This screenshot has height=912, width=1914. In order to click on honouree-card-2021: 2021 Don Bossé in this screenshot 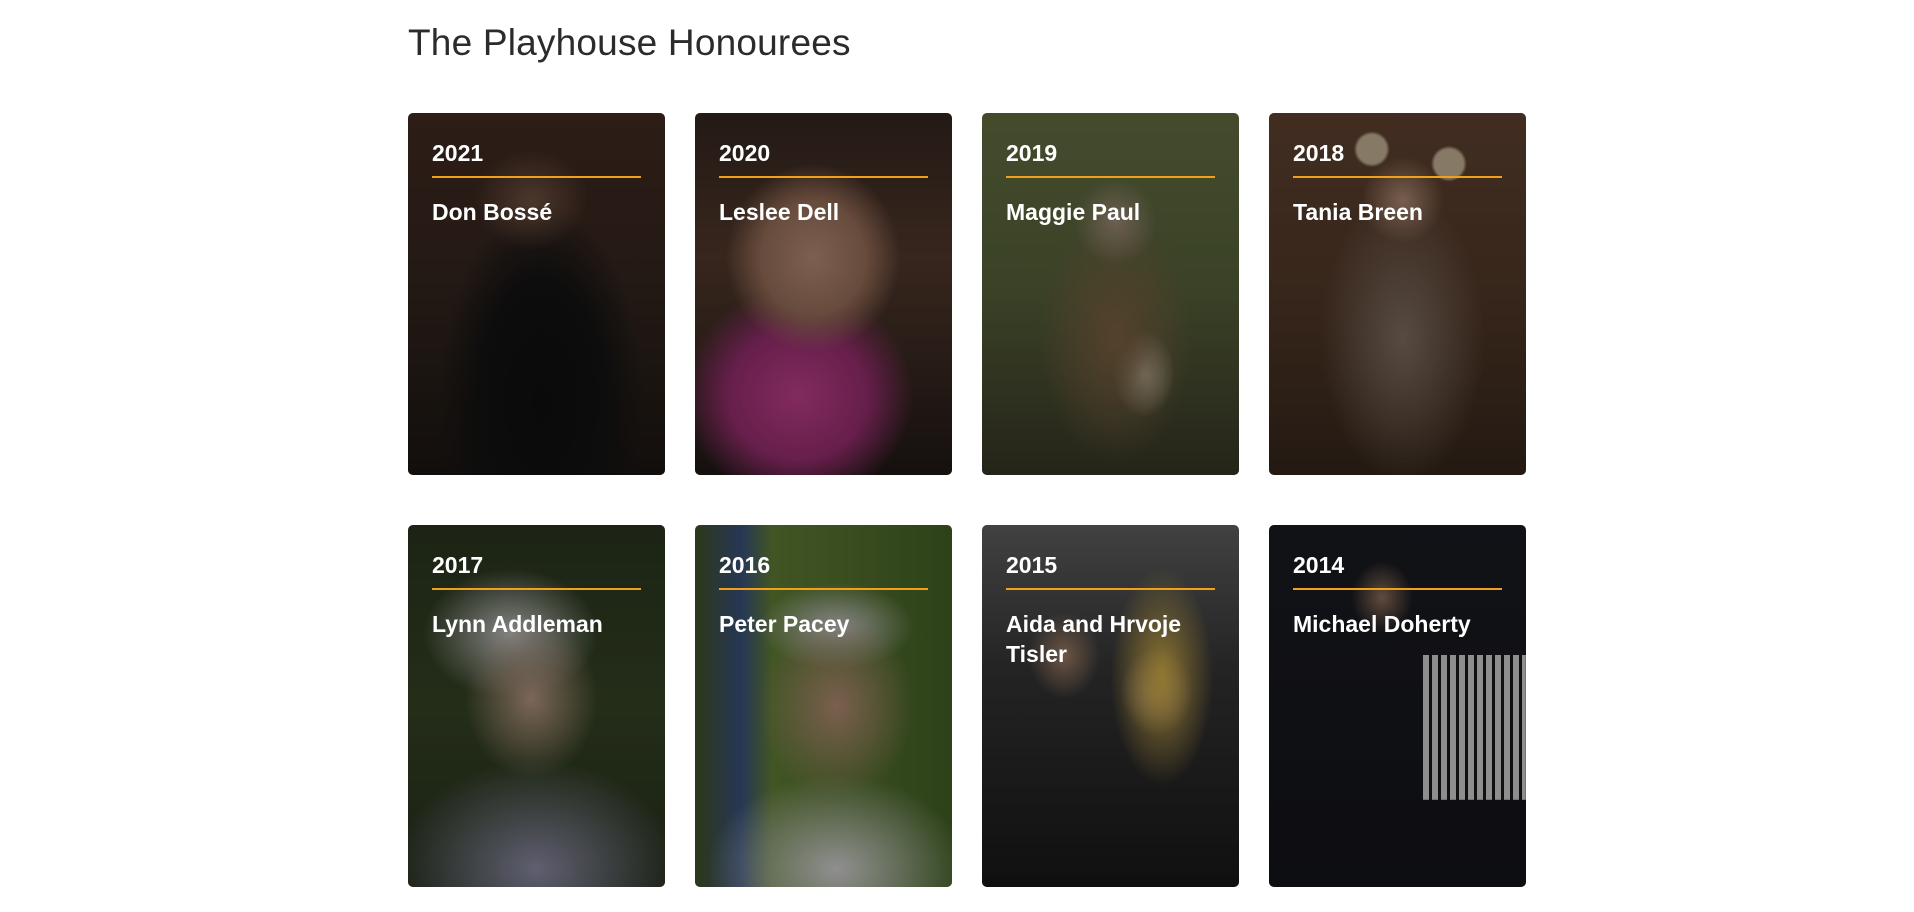, I will do `click(536, 294)`.